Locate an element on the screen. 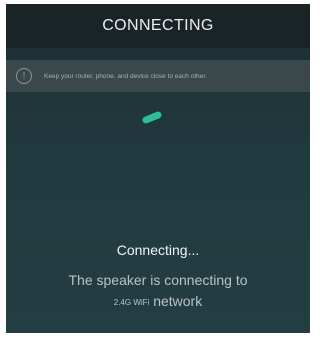 This screenshot has width=320, height=339. status-network: 2.4G WiFi network is located at coordinates (158, 301).